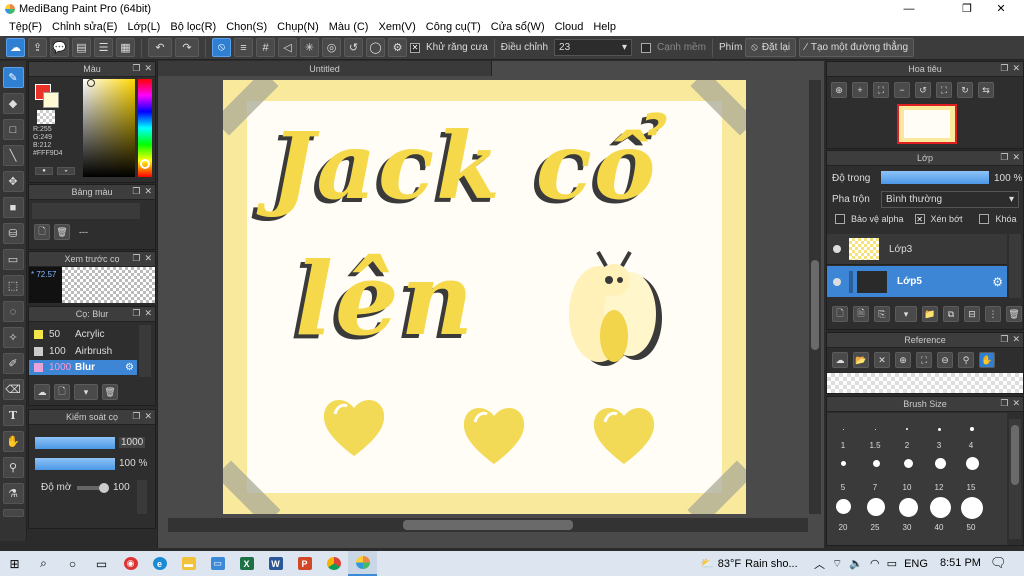 The height and width of the screenshot is (576, 1024). I want to click on menu-file: Tệp(F), so click(25, 27).